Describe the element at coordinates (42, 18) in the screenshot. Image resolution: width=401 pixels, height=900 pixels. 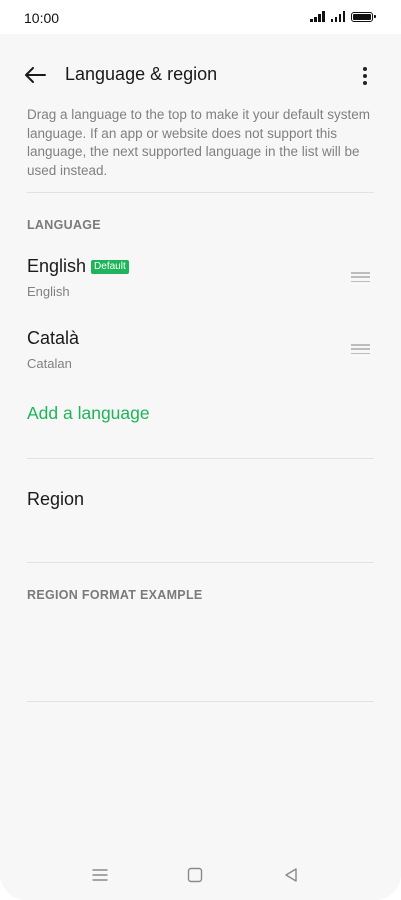
I see `status-time: 10:00` at that location.